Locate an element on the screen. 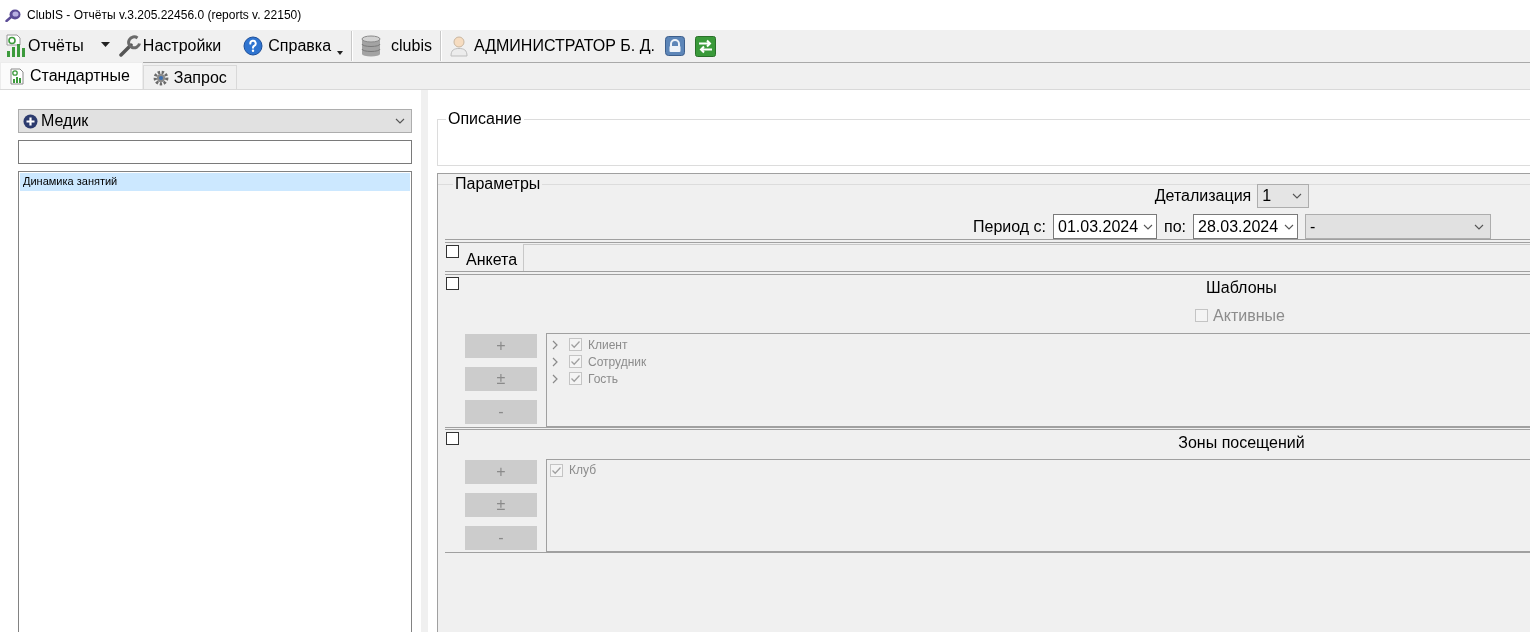 This screenshot has height=632, width=1530. plus-circle-icon is located at coordinates (30, 121).